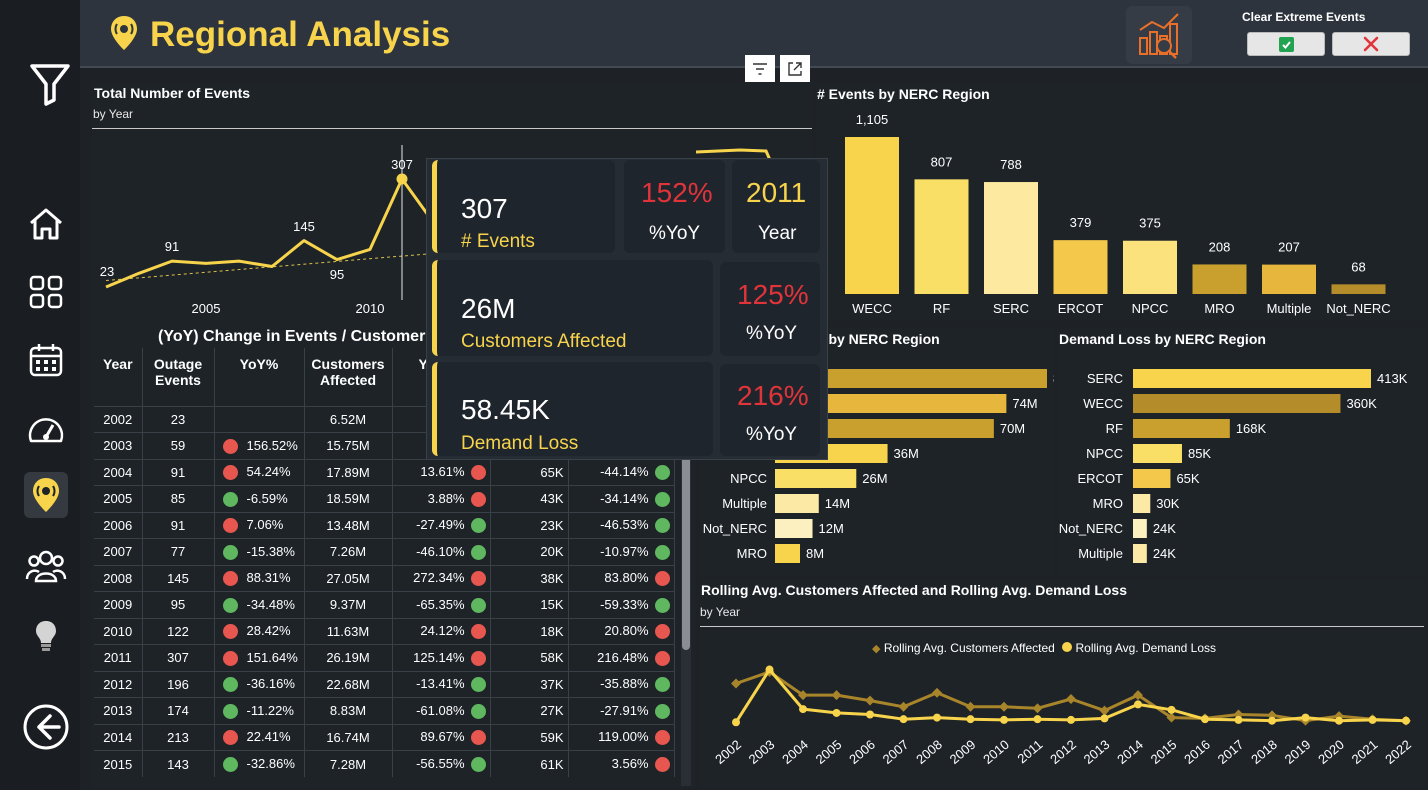 This screenshot has width=1428, height=790. I want to click on visual-filter-icon, so click(760, 69).